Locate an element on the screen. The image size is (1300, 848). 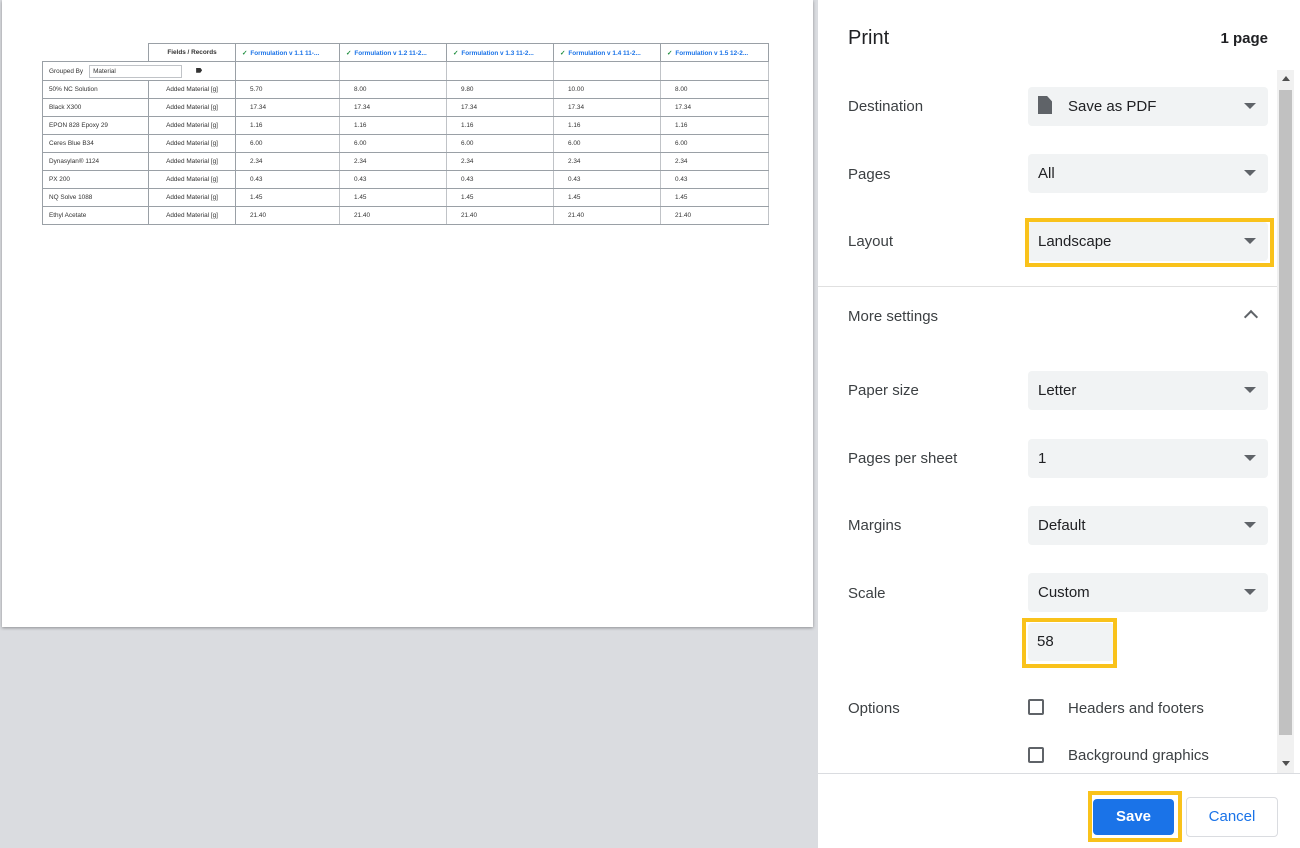
scale-value: Custom is located at coordinates (1064, 592).